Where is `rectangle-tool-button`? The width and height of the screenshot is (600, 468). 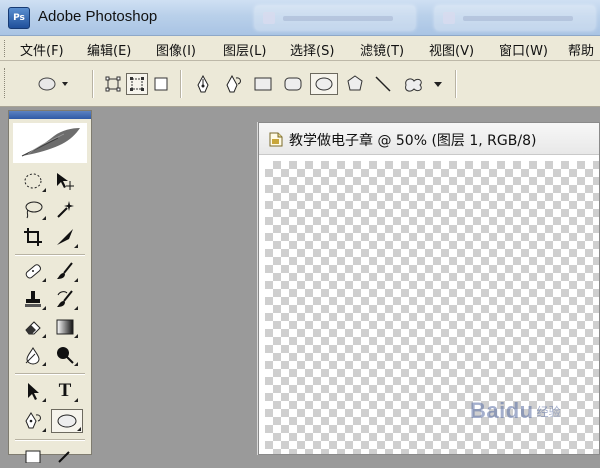 rectangle-tool-button is located at coordinates (263, 84).